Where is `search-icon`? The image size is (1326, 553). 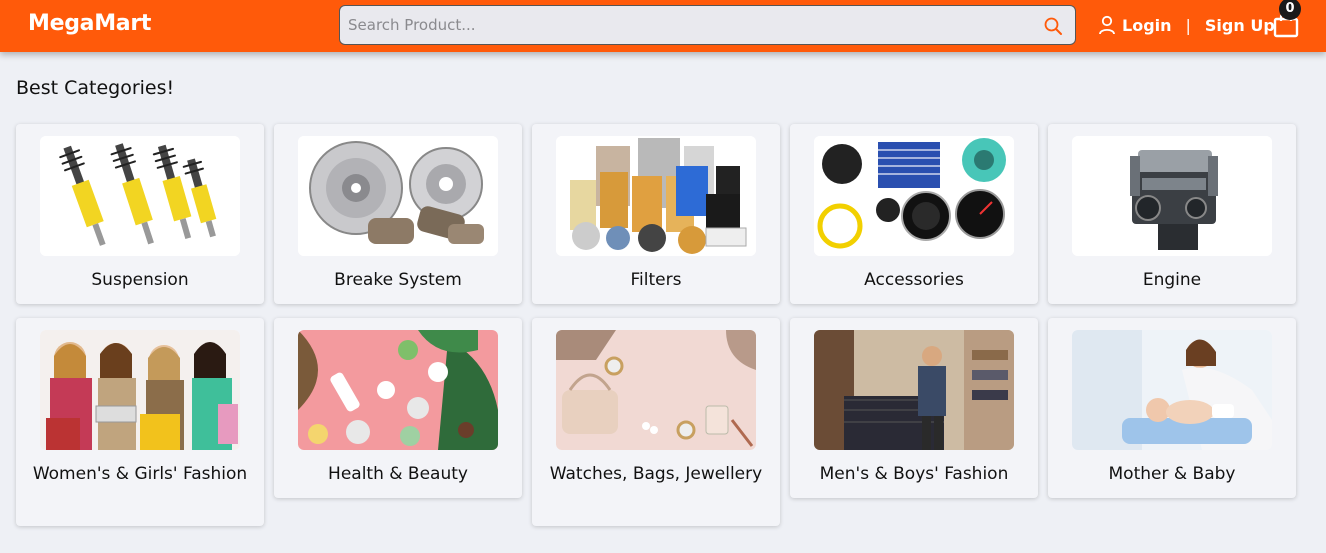
search-icon is located at coordinates (1053, 26).